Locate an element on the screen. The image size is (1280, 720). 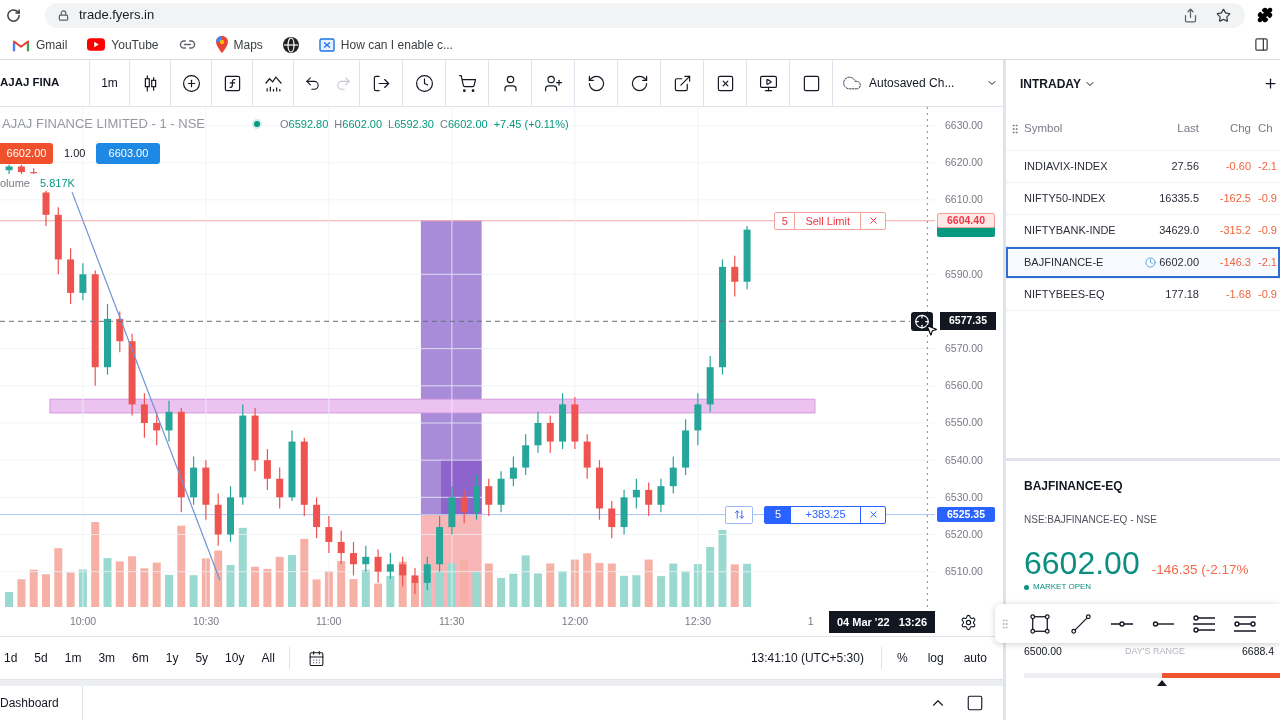
exit-box-icon is located at coordinates (381, 83).